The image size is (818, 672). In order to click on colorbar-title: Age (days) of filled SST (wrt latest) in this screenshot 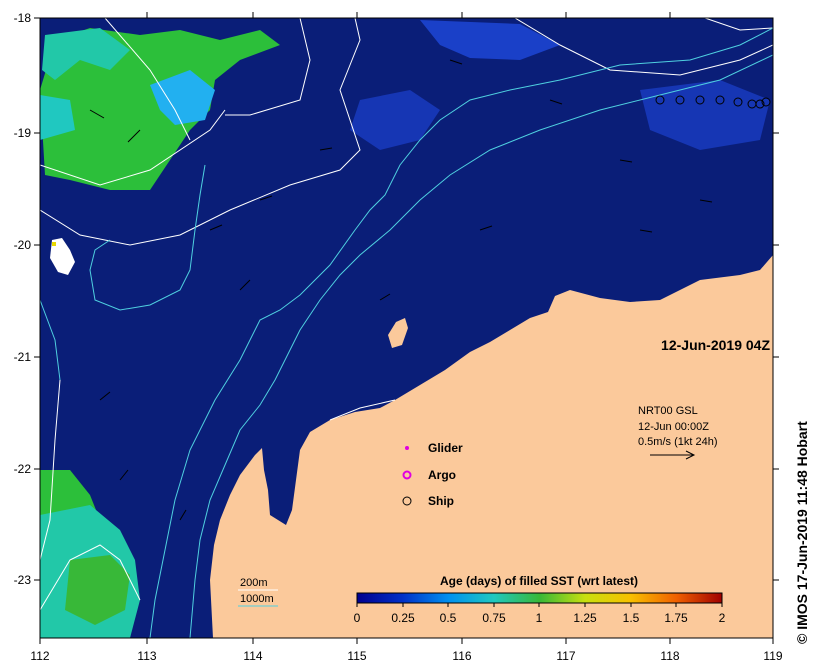, I will do `click(539, 581)`.